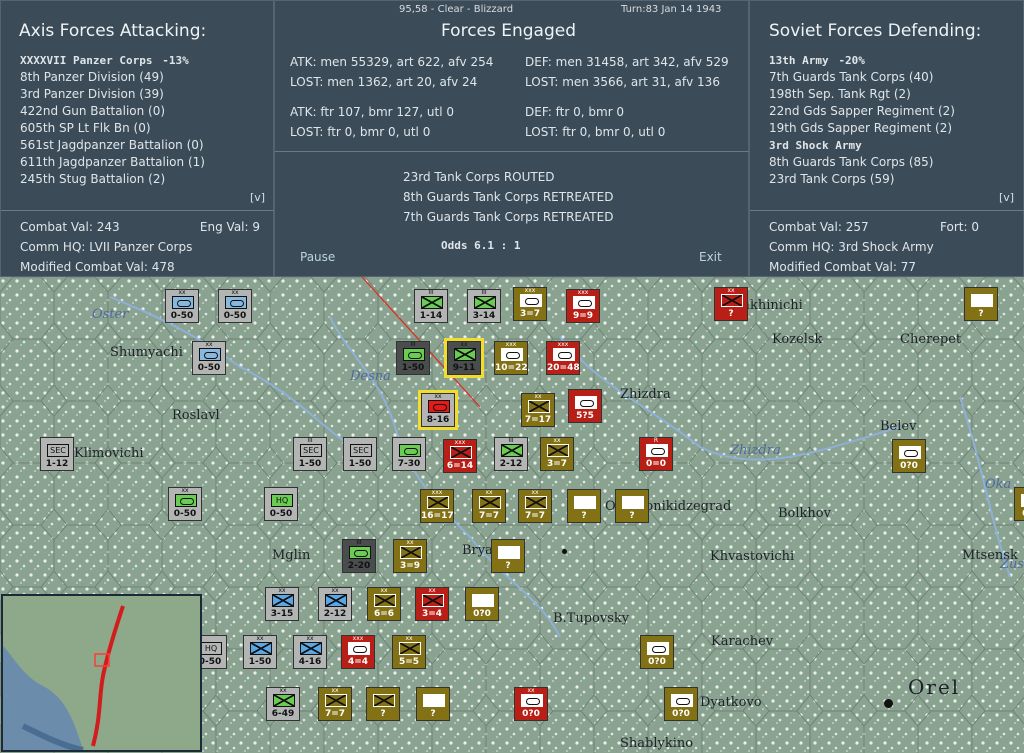  What do you see at coordinates (541, 413) in the screenshot?
I see `unit-counter: xx 7=17` at bounding box center [541, 413].